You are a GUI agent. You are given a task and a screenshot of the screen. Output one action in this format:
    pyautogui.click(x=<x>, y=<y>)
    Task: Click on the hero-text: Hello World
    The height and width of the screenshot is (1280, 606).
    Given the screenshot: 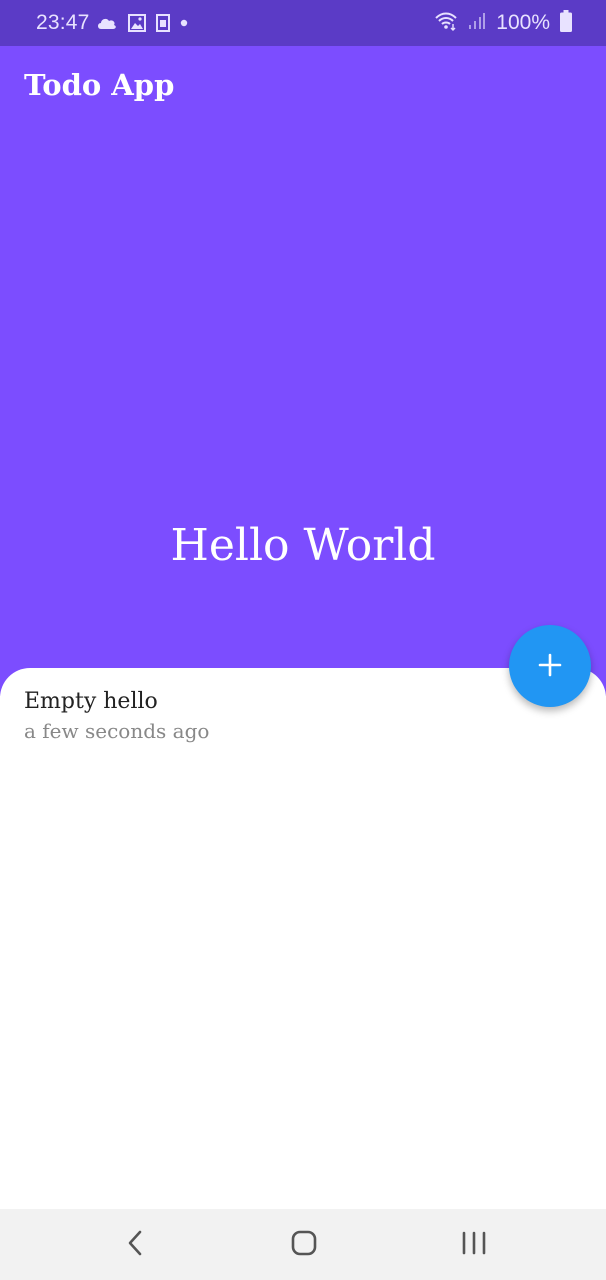 What is the action you would take?
    pyautogui.click(x=303, y=545)
    